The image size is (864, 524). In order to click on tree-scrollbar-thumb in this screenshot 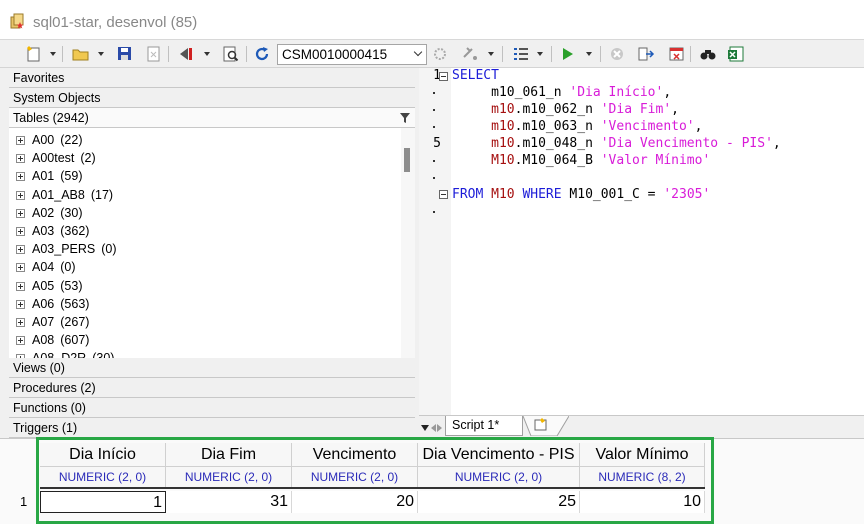, I will do `click(407, 160)`.